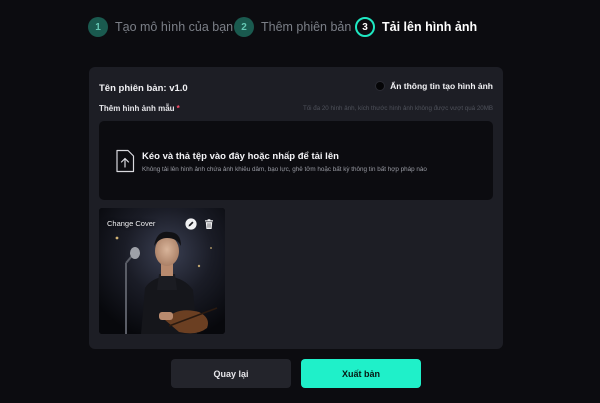  Describe the element at coordinates (231, 373) in the screenshot. I see `back-button: Quay lại` at that location.